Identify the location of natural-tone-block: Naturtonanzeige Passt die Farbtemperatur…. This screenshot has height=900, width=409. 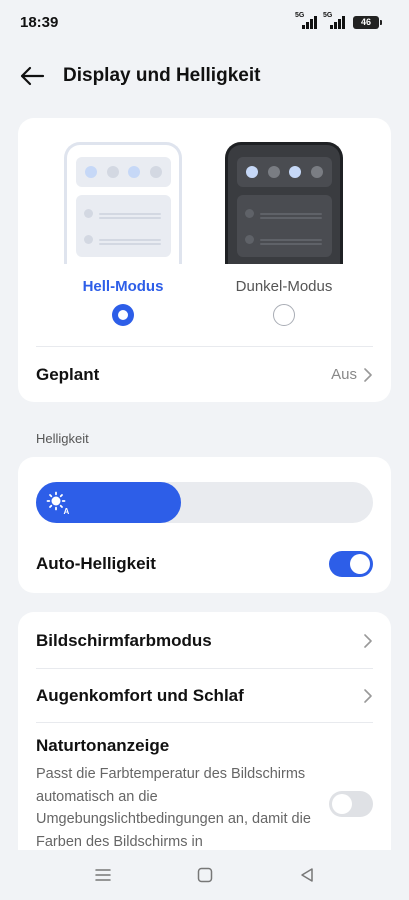
(176, 794).